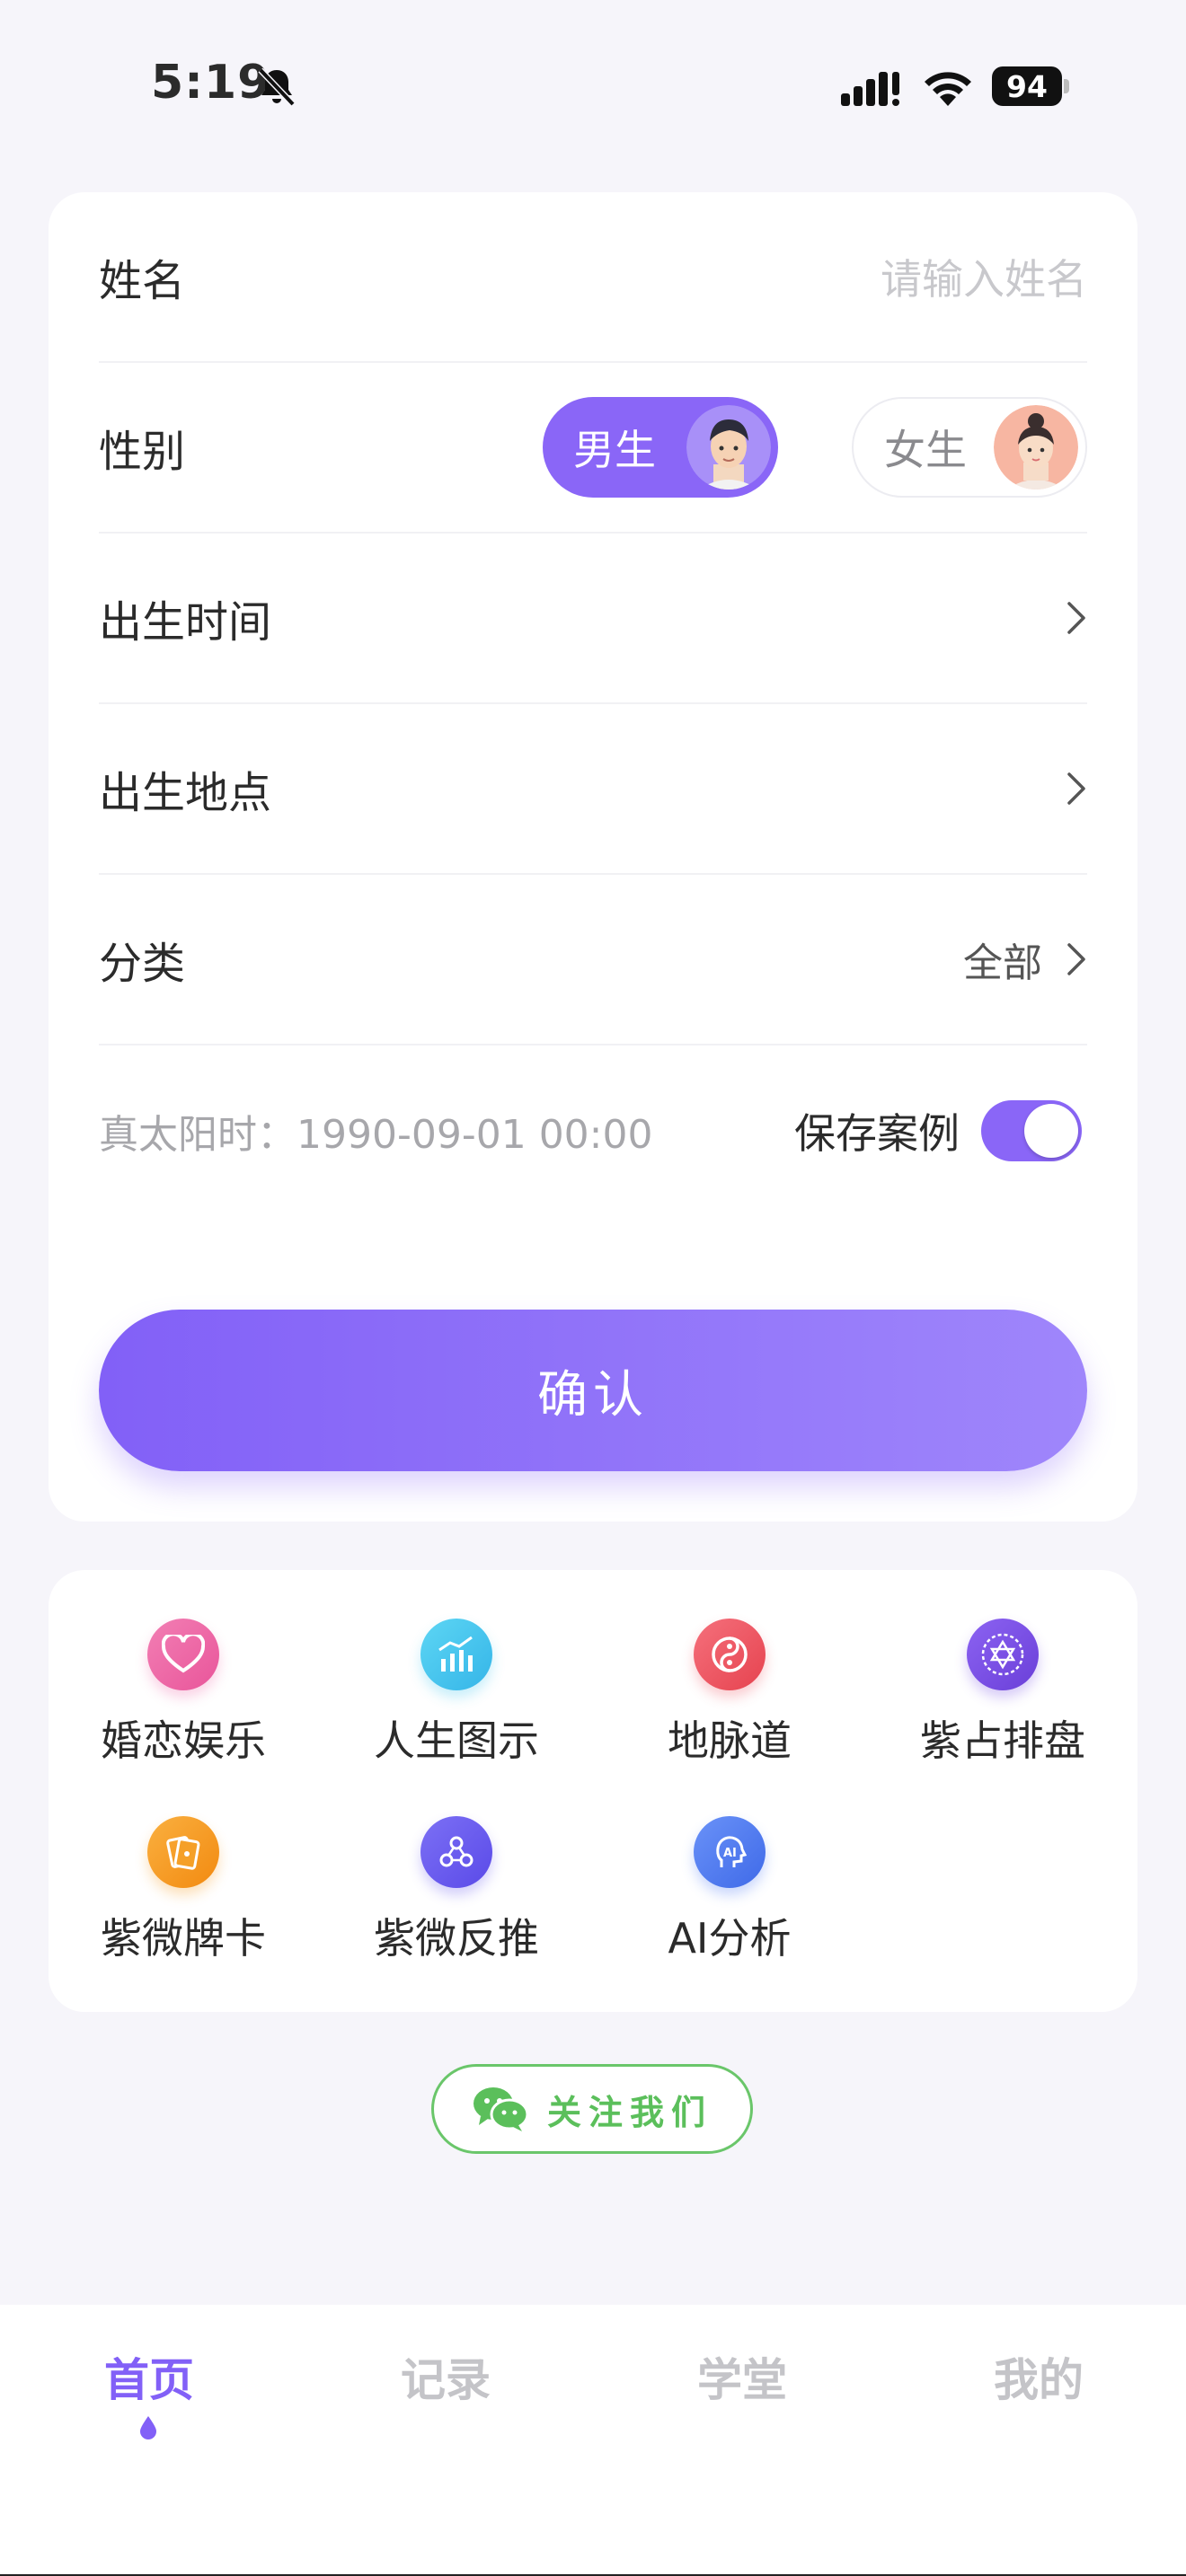 Image resolution: width=1186 pixels, height=2576 pixels. Describe the element at coordinates (593, 85) in the screenshot. I see `status-bar: 5:19 94` at that location.